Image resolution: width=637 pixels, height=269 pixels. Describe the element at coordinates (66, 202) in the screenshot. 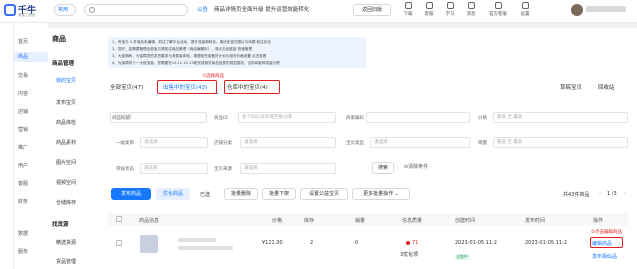

I see `subnav-item-inventory: 仓储库存` at that location.